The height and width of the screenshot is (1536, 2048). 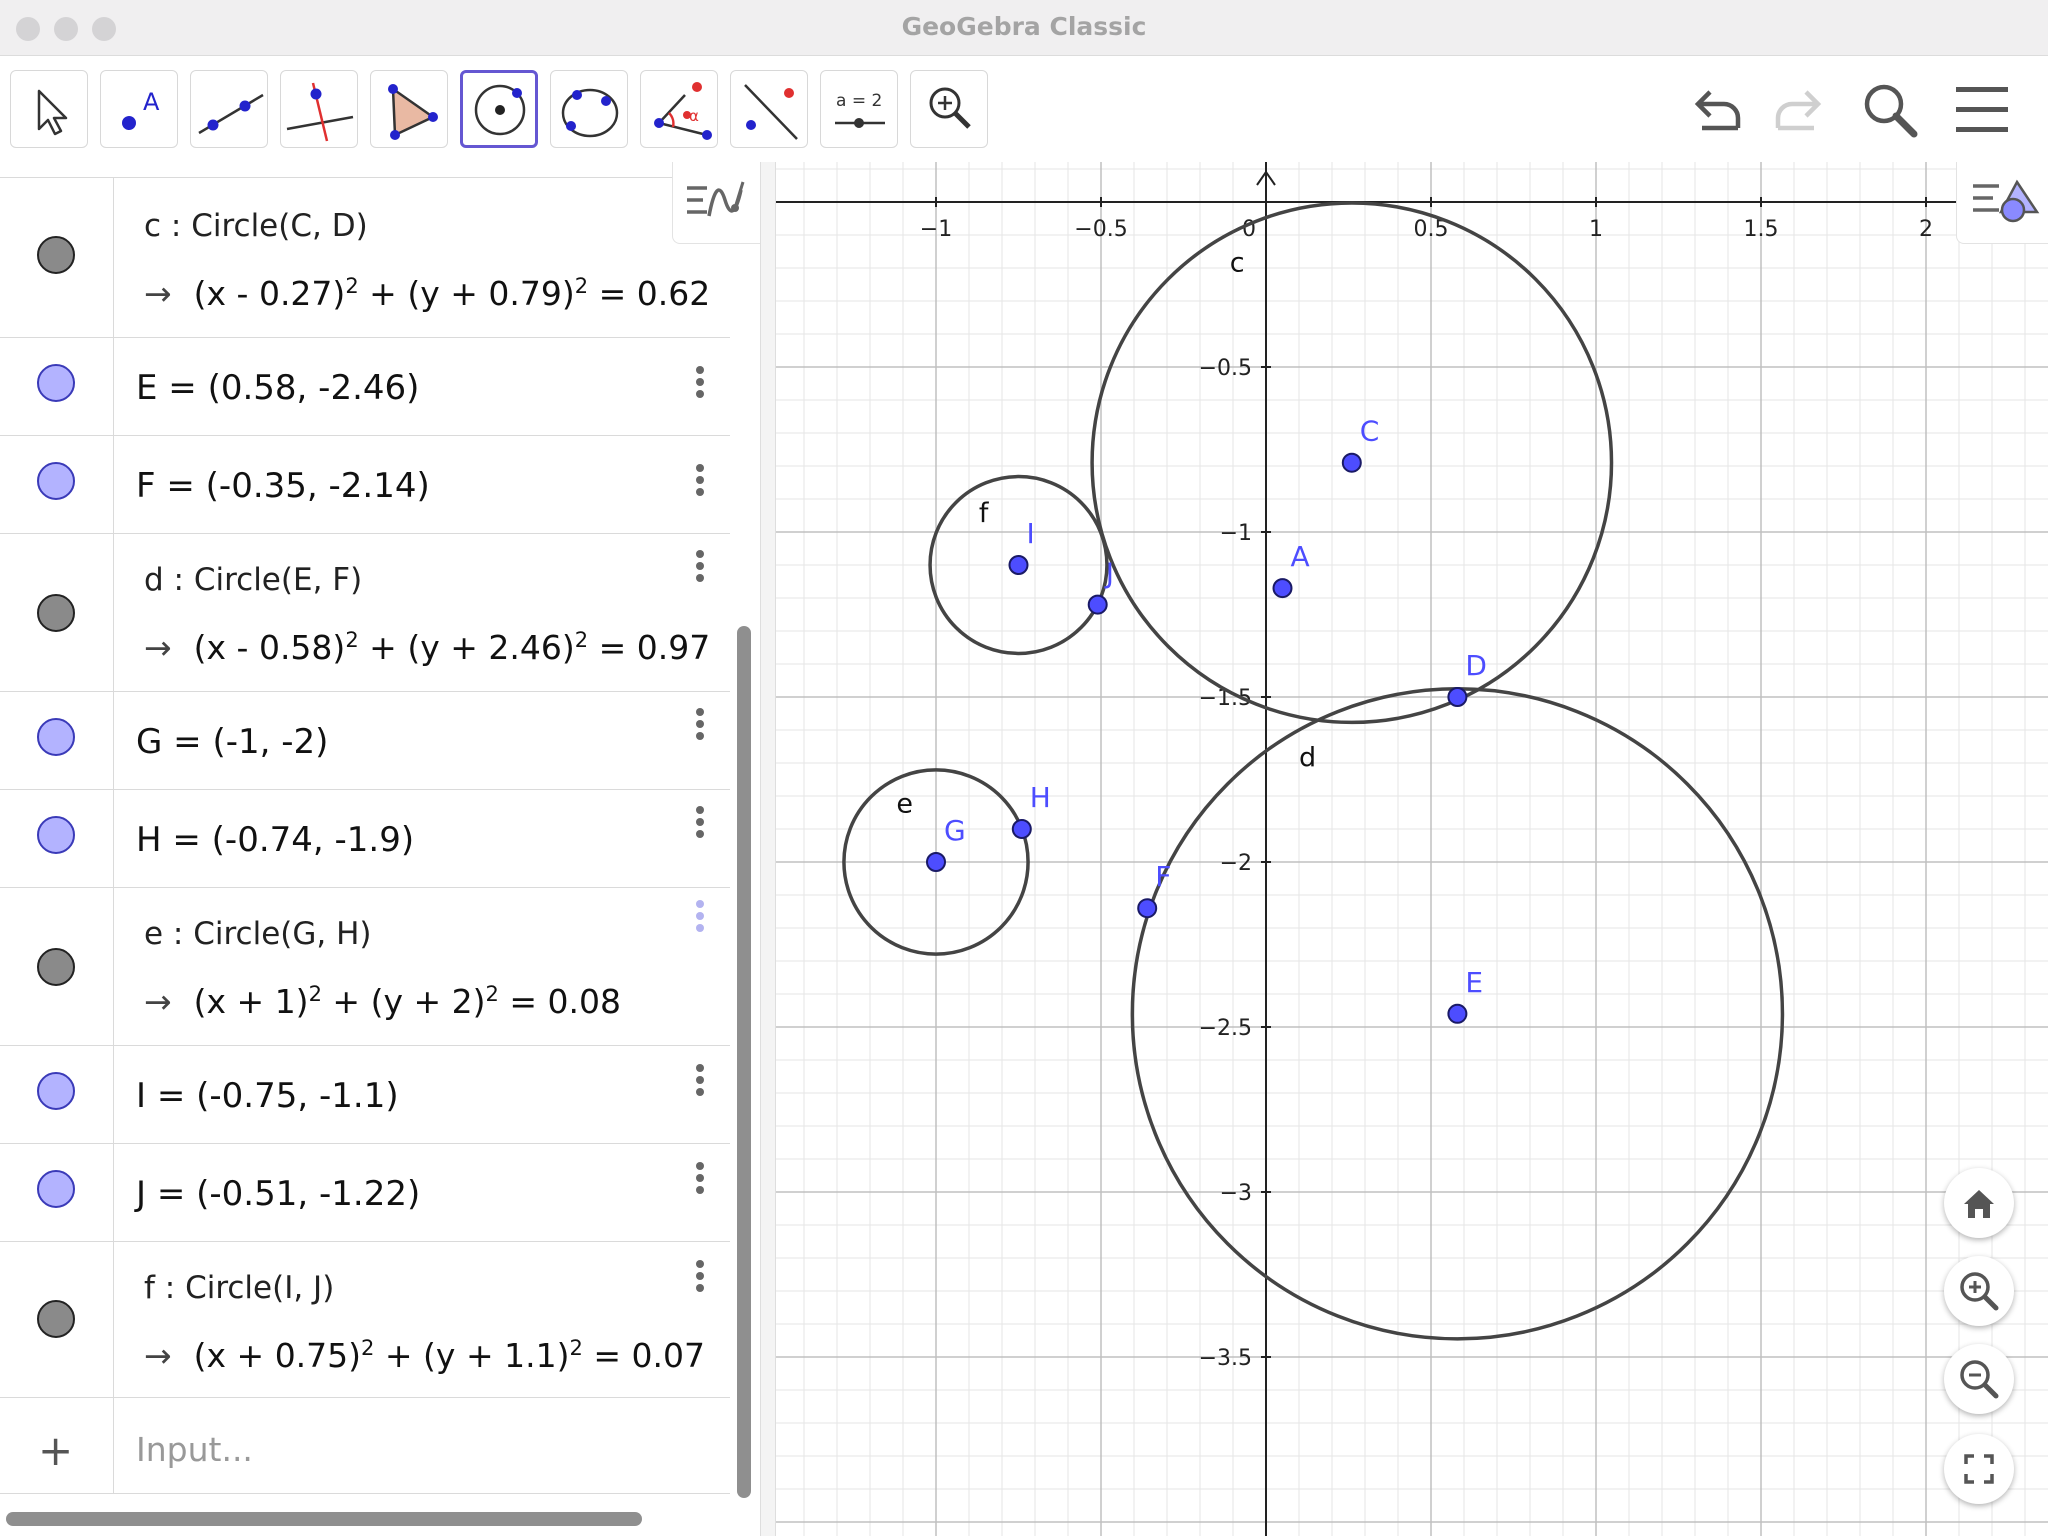 I want to click on algebra-item-J: J = (-0.51, -1.22), so click(x=365, y=1193).